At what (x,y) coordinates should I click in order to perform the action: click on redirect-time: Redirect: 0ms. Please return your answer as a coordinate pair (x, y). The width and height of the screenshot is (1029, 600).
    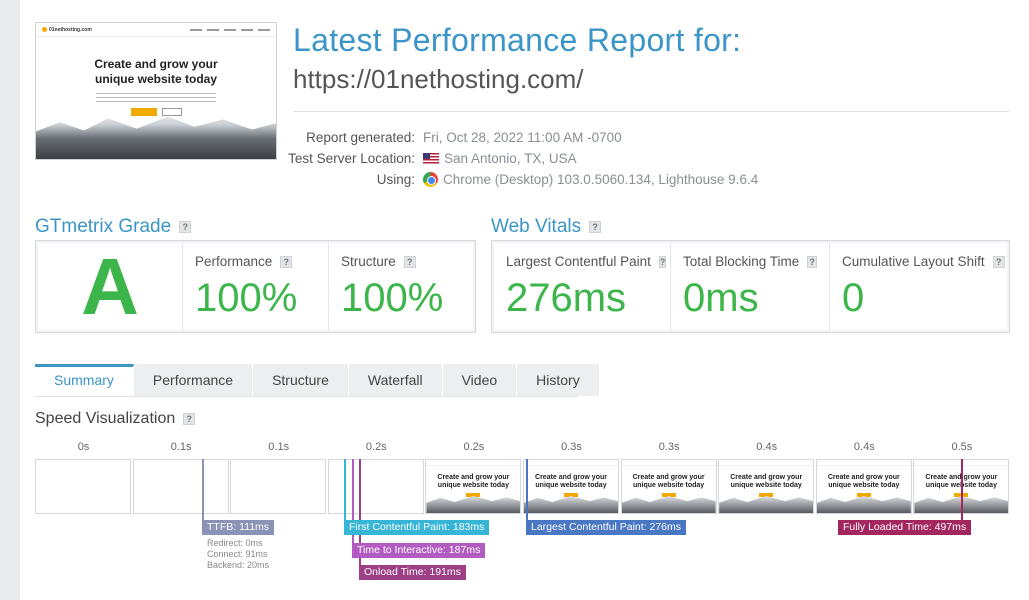
    Looking at the image, I should click on (235, 543).